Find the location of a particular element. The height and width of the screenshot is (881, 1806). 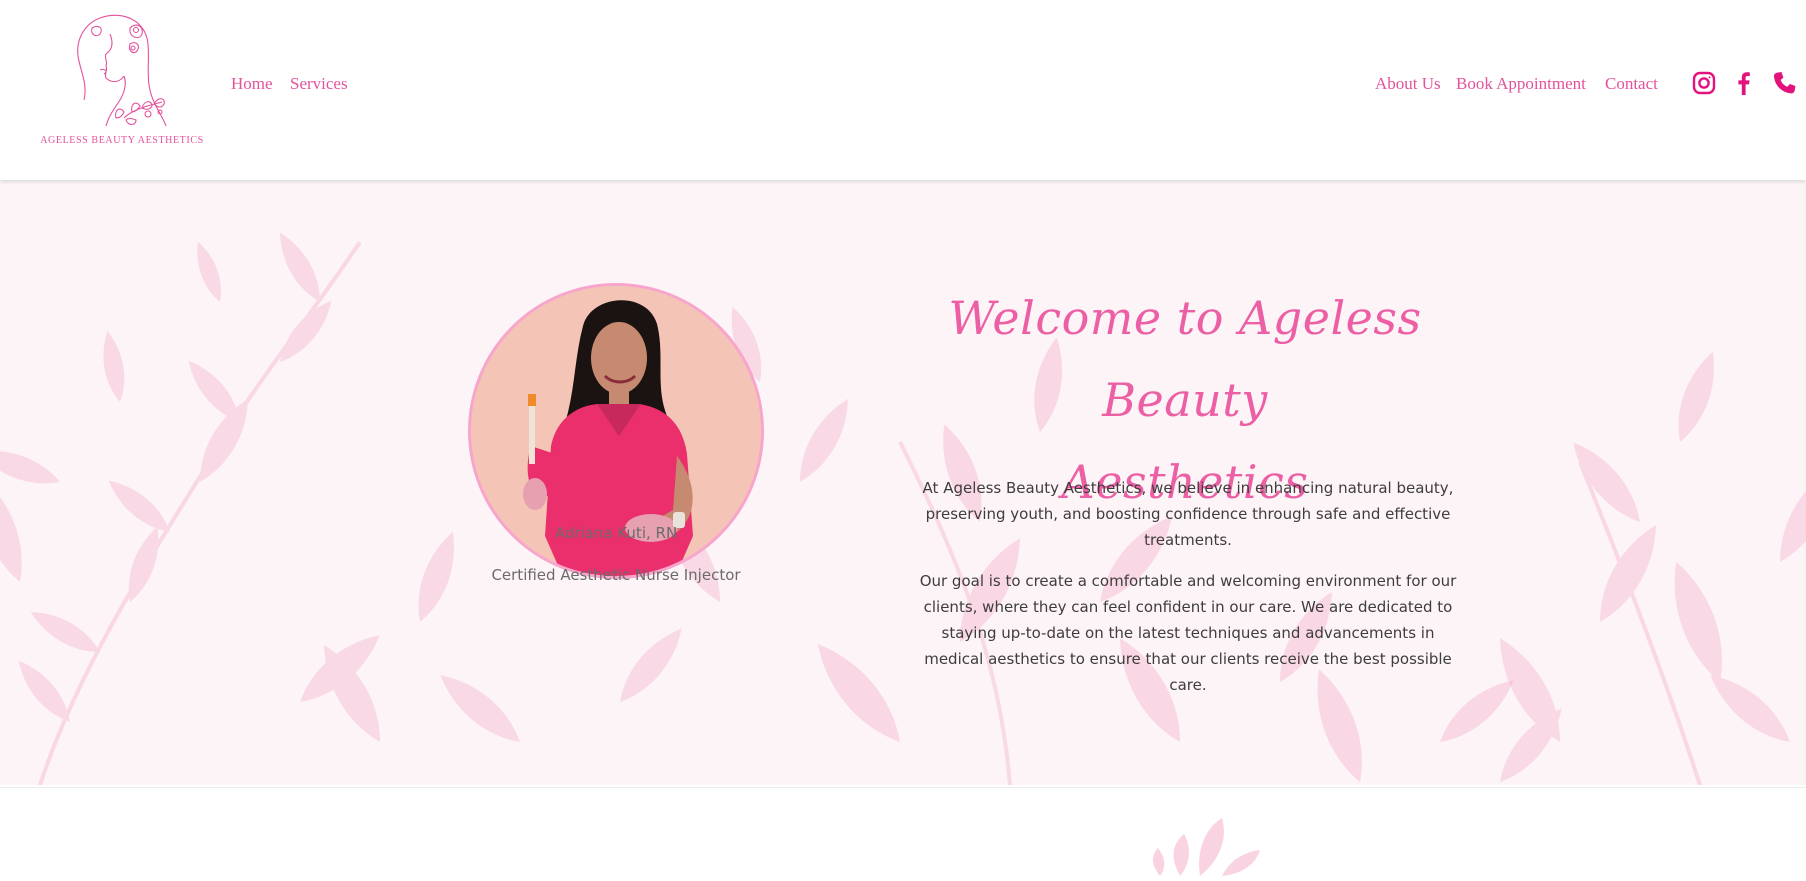

phone-icon is located at coordinates (1784, 83).